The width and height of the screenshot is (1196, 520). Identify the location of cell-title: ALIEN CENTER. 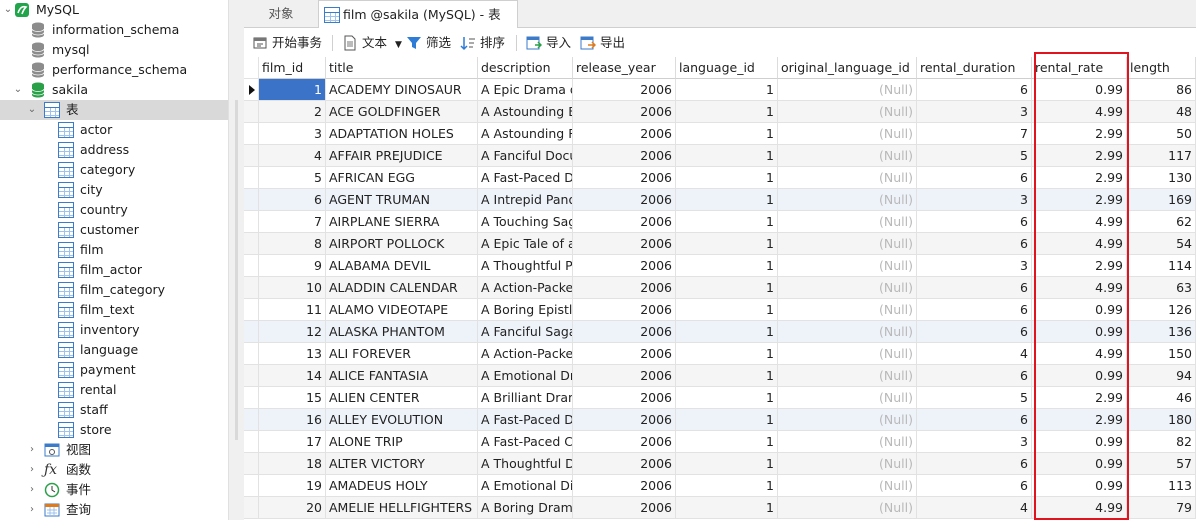
(402, 398).